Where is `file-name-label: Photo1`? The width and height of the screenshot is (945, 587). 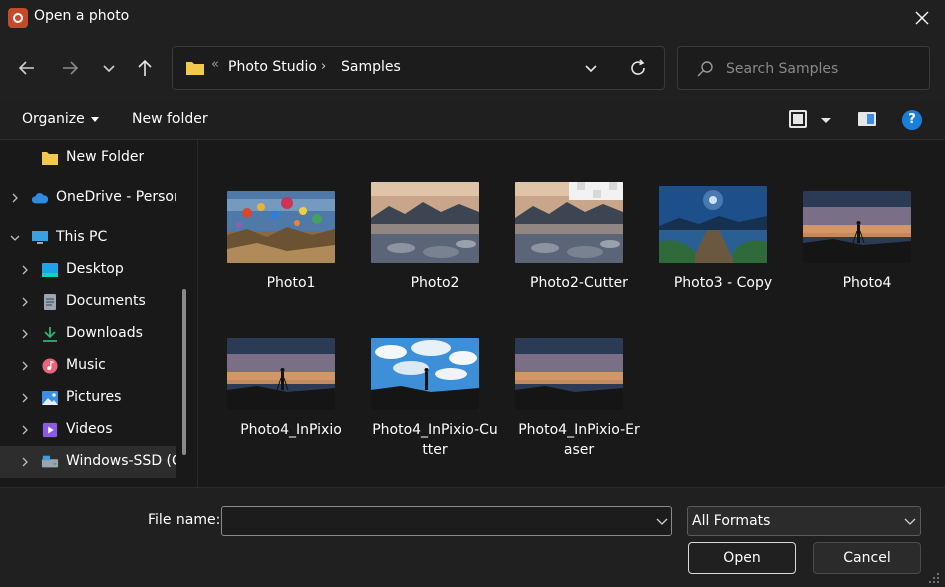
file-name-label: Photo1 is located at coordinates (291, 283).